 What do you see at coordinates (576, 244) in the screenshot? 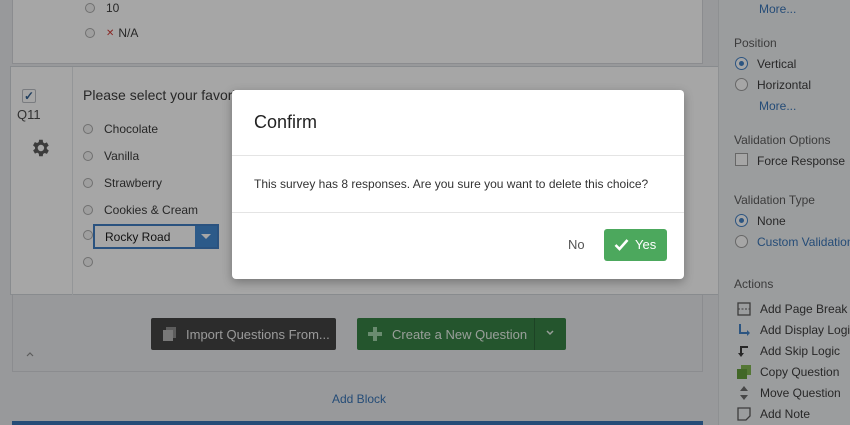
I see `no-button: No` at bounding box center [576, 244].